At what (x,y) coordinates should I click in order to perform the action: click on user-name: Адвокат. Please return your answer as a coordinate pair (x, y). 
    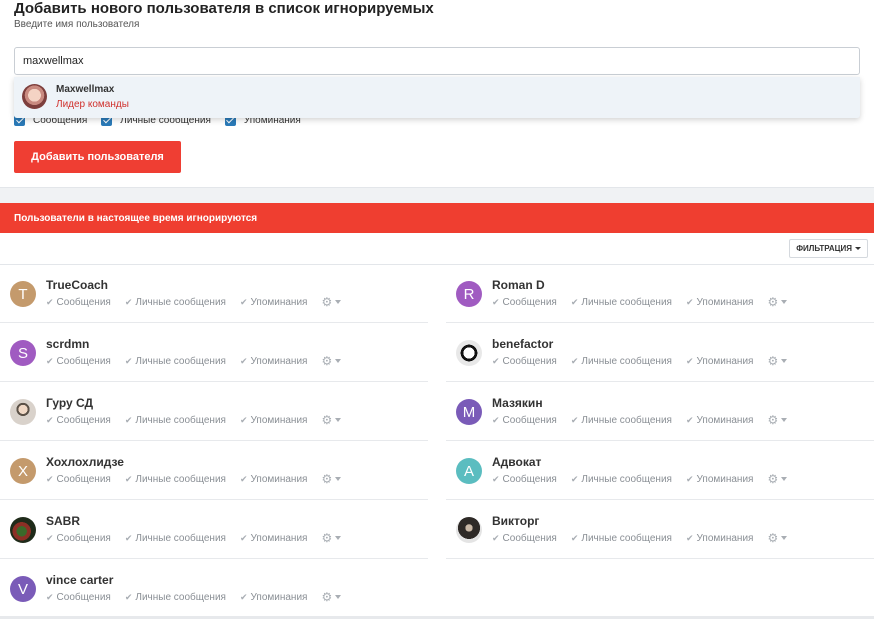
    Looking at the image, I should click on (516, 462).